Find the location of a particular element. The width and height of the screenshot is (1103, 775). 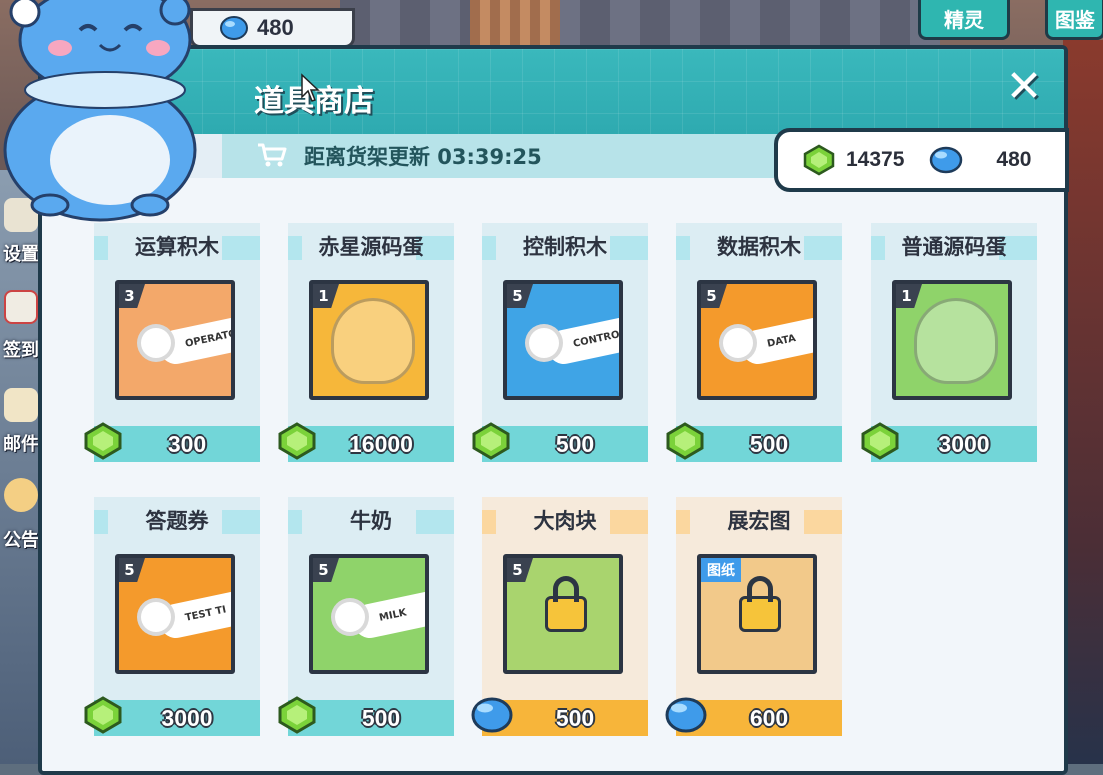

currency-display: 14375 480 is located at coordinates (921, 160).